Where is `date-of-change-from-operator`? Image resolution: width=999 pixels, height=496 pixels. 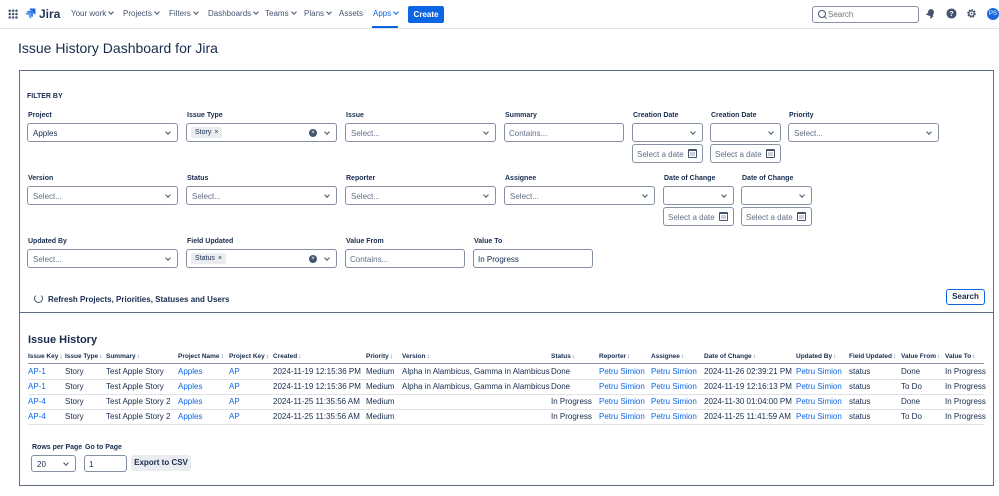
date-of-change-from-operator is located at coordinates (698, 195).